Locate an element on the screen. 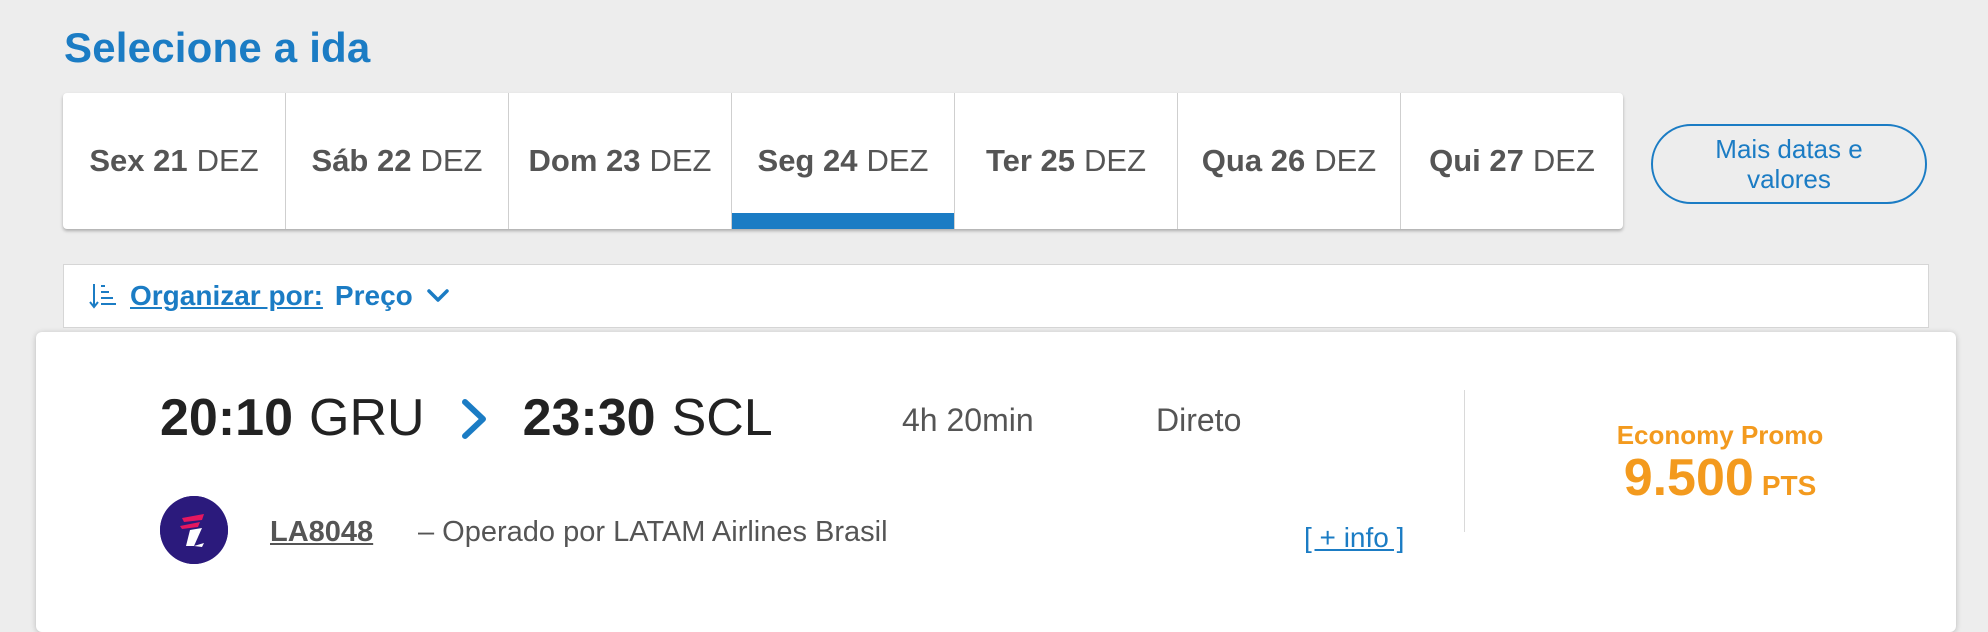  date-tab-day: Ter 25 is located at coordinates (1030, 160).